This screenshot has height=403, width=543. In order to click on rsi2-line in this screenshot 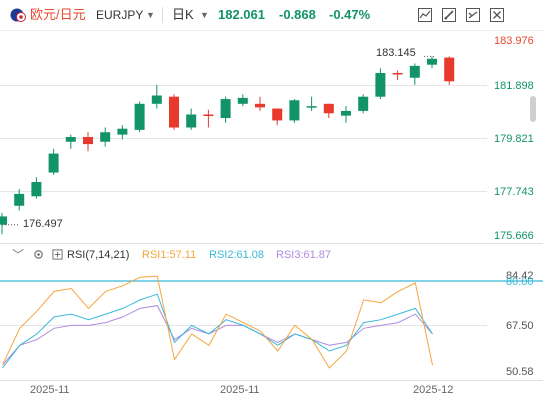, I will do `click(217, 331)`.